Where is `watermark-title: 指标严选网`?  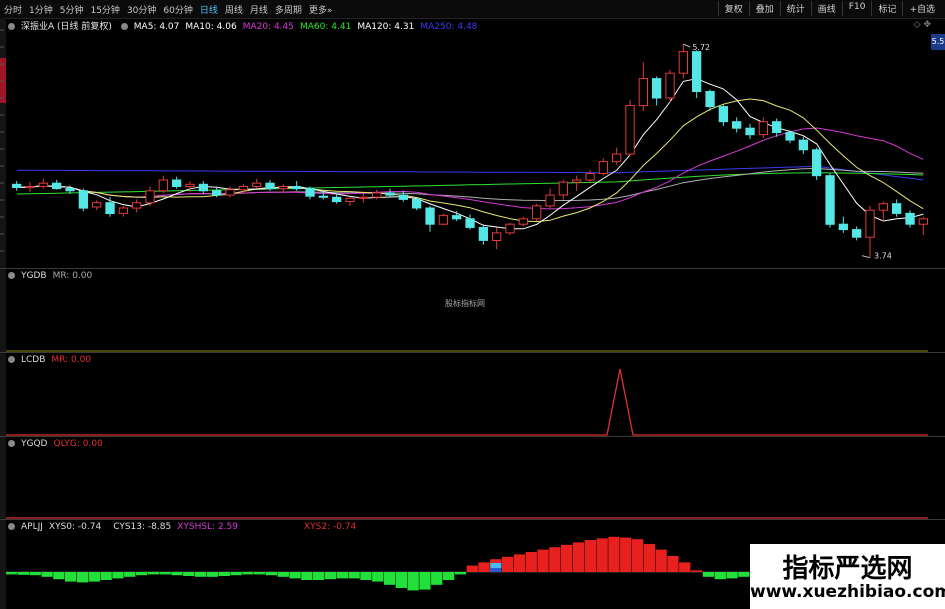
watermark-title: 指标严选网 is located at coordinates (847, 569).